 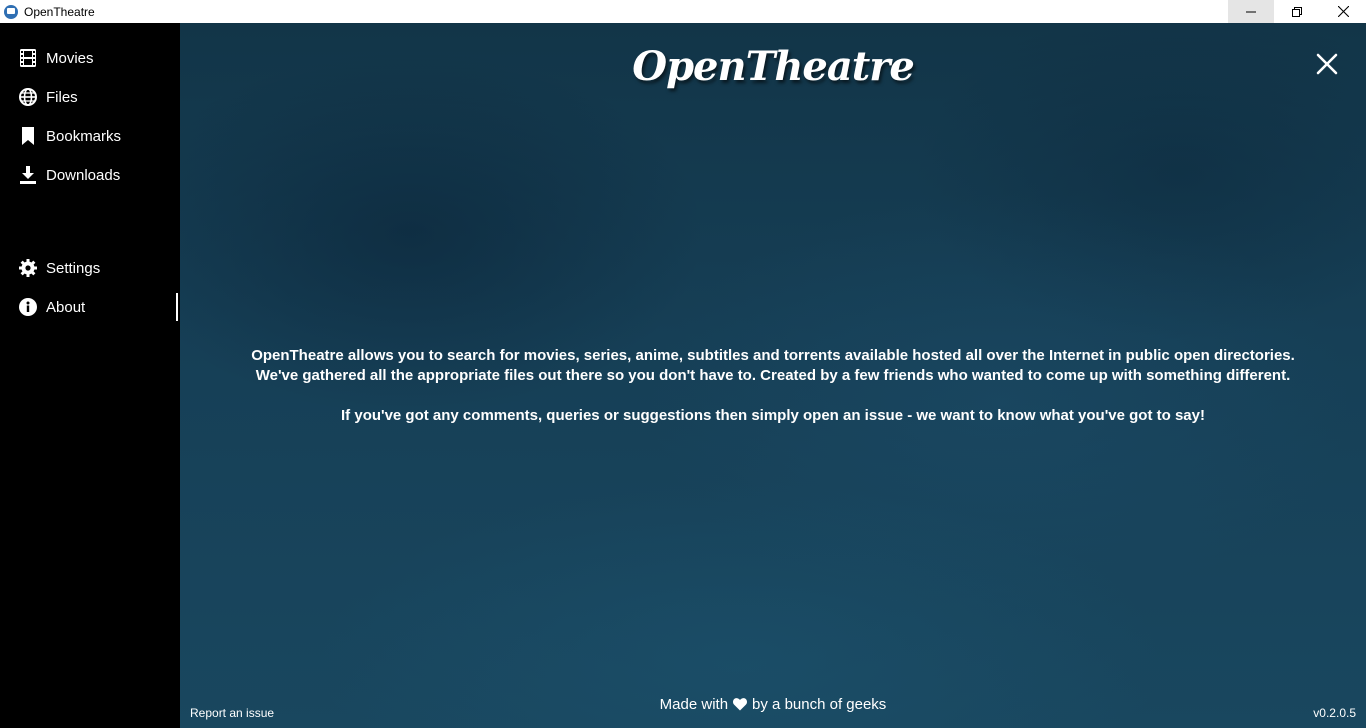 What do you see at coordinates (819, 704) in the screenshot?
I see `made-with-suffix: by a bunch of geeks` at bounding box center [819, 704].